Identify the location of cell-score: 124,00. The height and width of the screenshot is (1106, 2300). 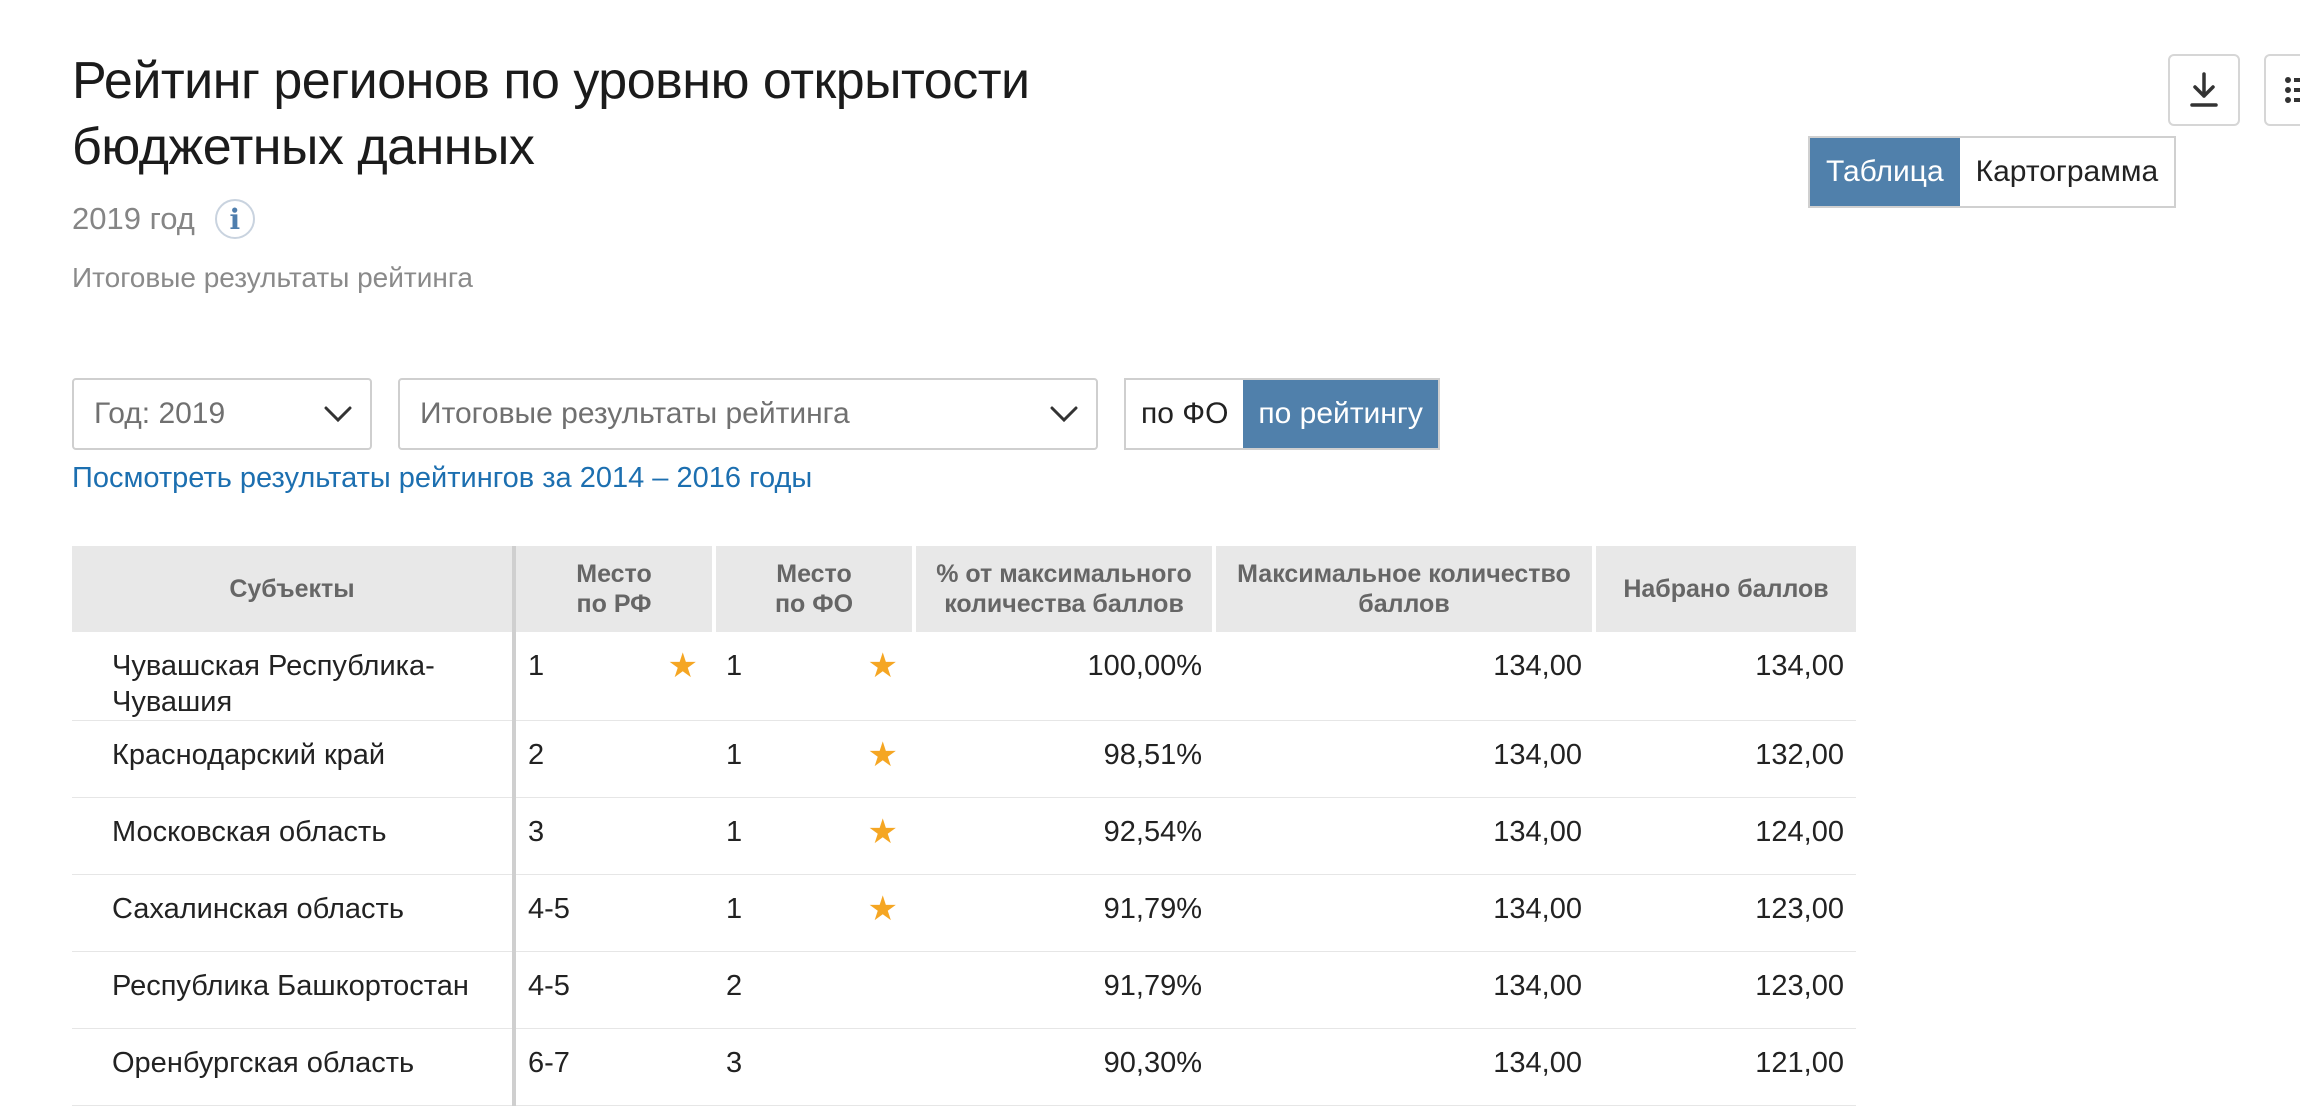
(1725, 836).